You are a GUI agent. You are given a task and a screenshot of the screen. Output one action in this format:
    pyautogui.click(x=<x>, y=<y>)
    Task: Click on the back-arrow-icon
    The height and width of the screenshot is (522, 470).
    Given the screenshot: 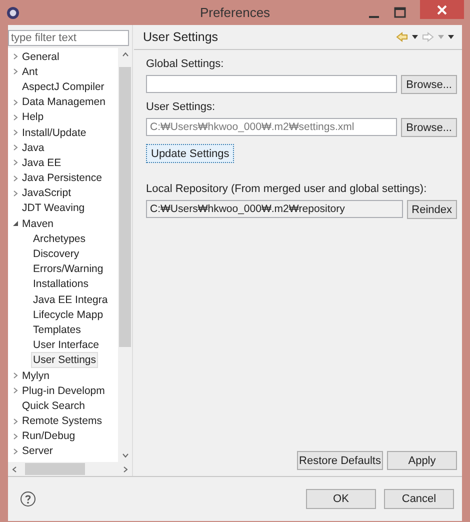 What is the action you would take?
    pyautogui.click(x=402, y=37)
    